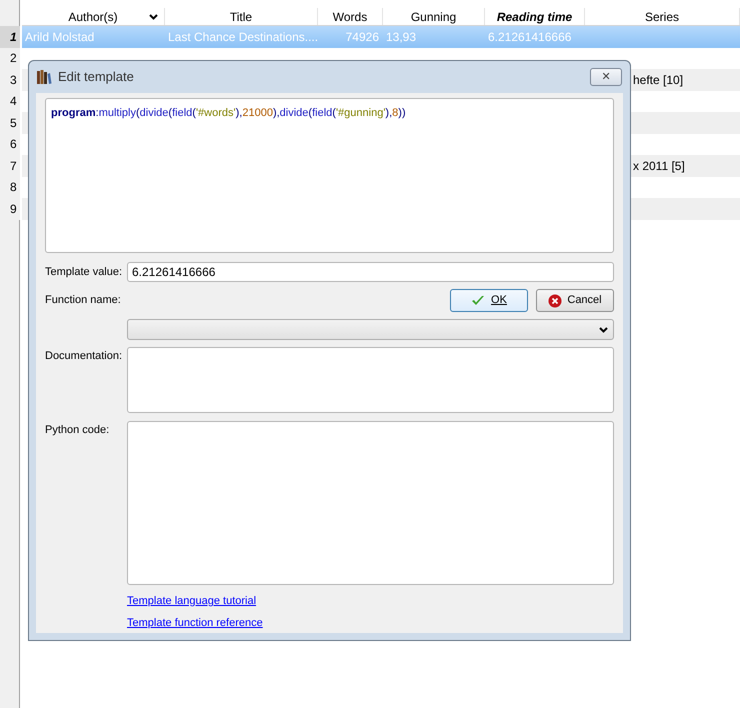  What do you see at coordinates (93, 16) in the screenshot?
I see `column-header: Author(s)` at bounding box center [93, 16].